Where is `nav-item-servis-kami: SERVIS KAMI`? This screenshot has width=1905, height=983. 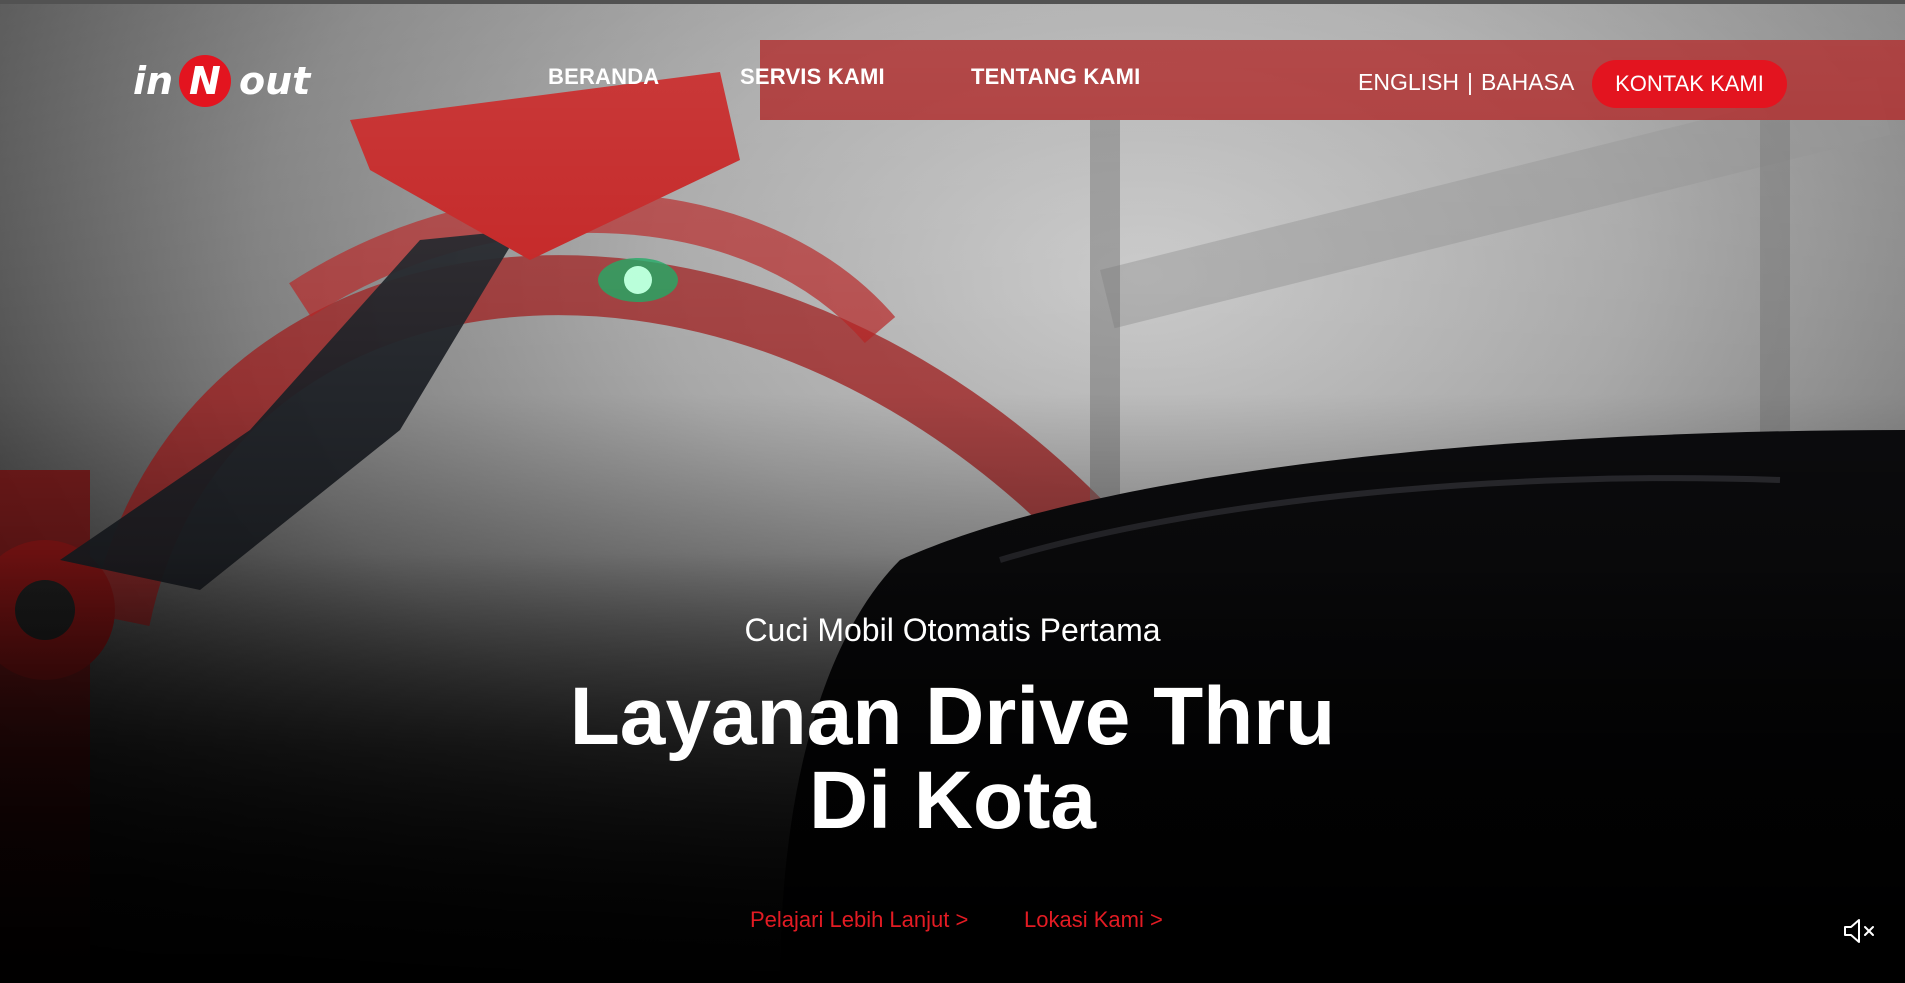
nav-item-servis-kami: SERVIS KAMI is located at coordinates (812, 77).